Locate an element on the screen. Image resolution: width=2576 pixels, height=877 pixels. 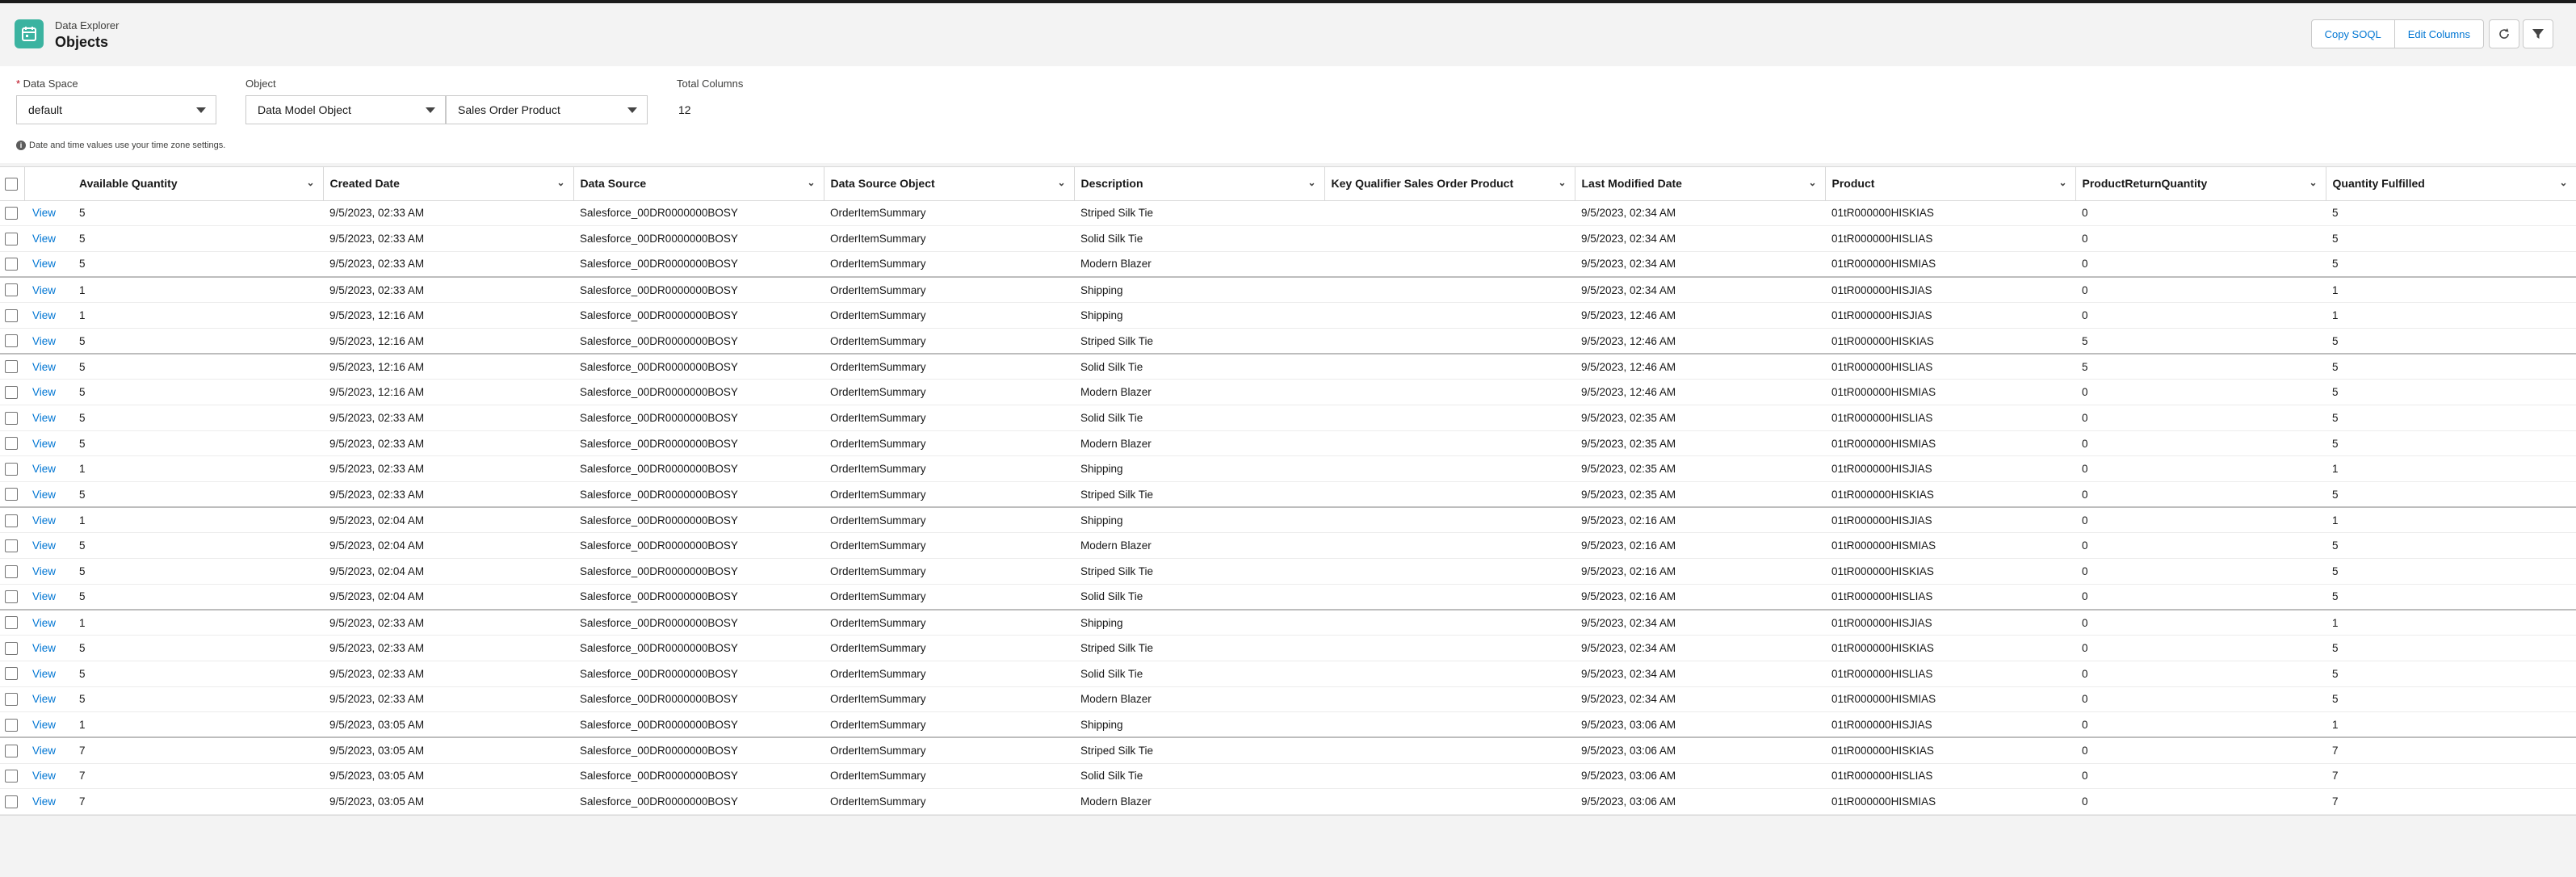
column-header: Created Date ⌄ is located at coordinates (448, 184).